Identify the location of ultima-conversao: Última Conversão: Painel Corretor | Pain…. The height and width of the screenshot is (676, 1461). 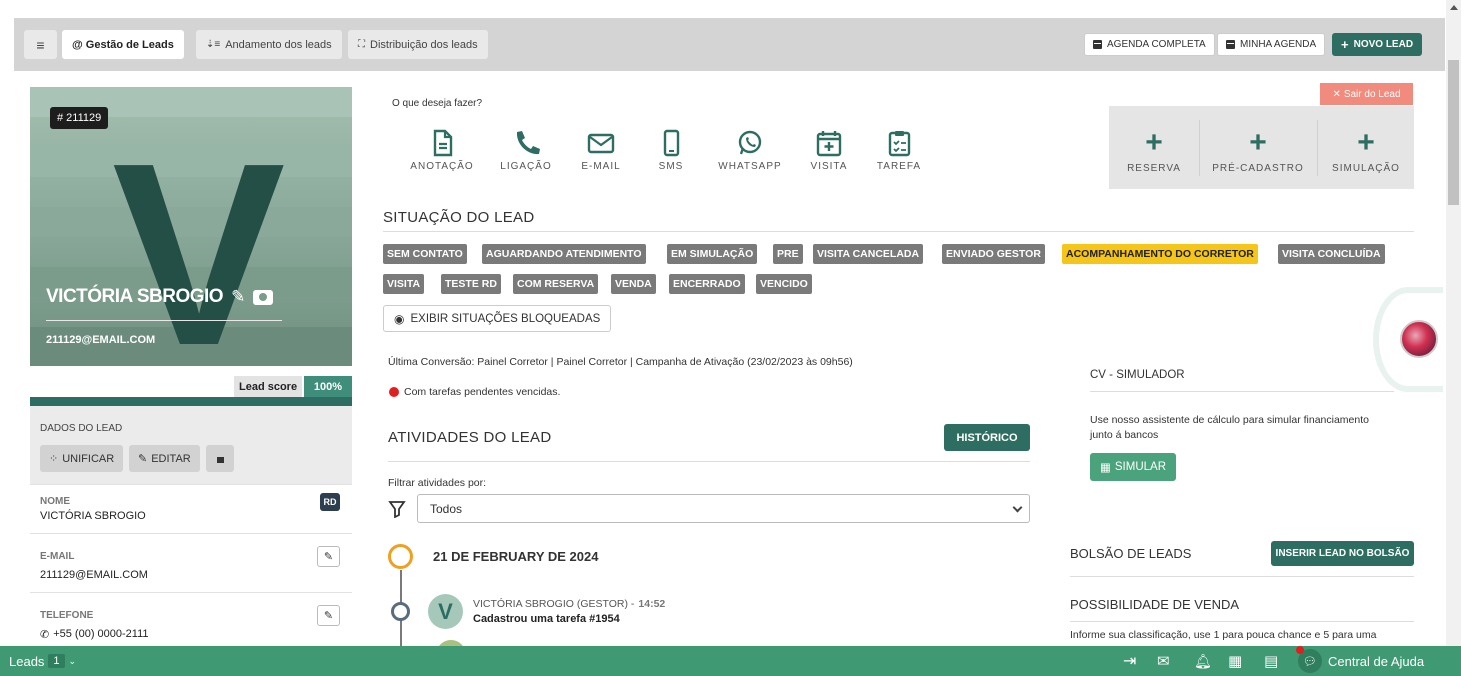
(620, 362).